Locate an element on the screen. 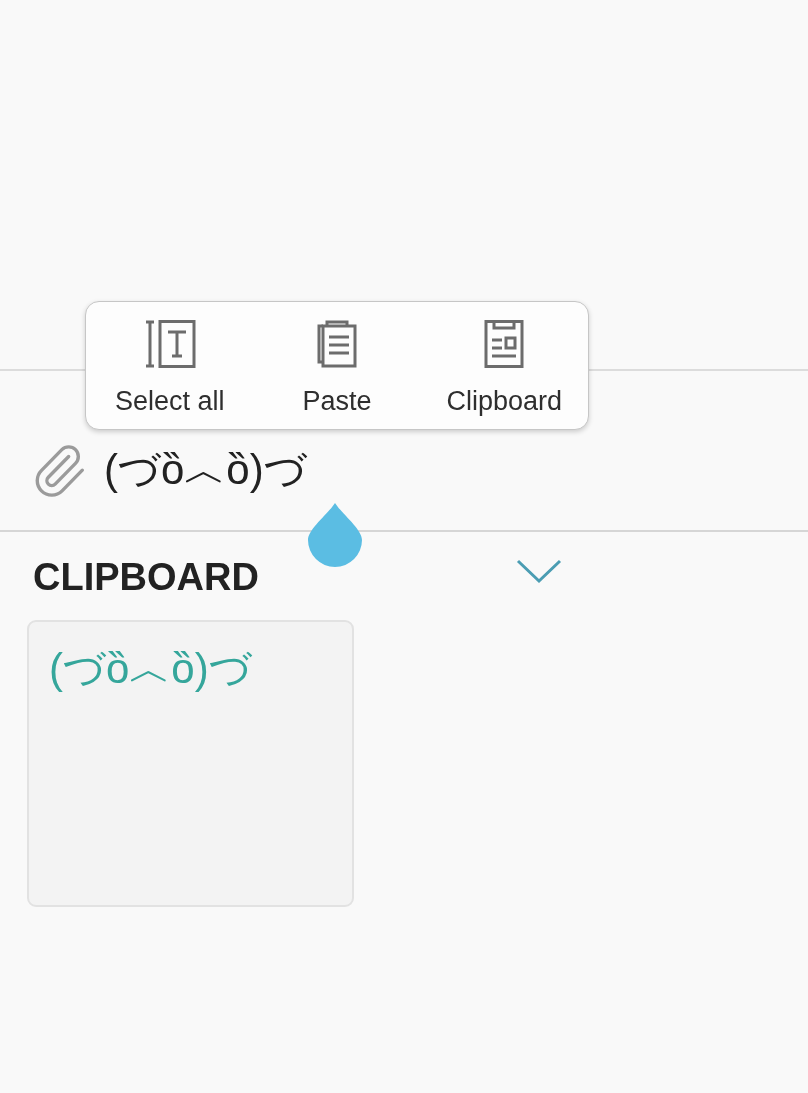  text-input-field: (づȍ︿ȍ)づ is located at coordinates (205, 470).